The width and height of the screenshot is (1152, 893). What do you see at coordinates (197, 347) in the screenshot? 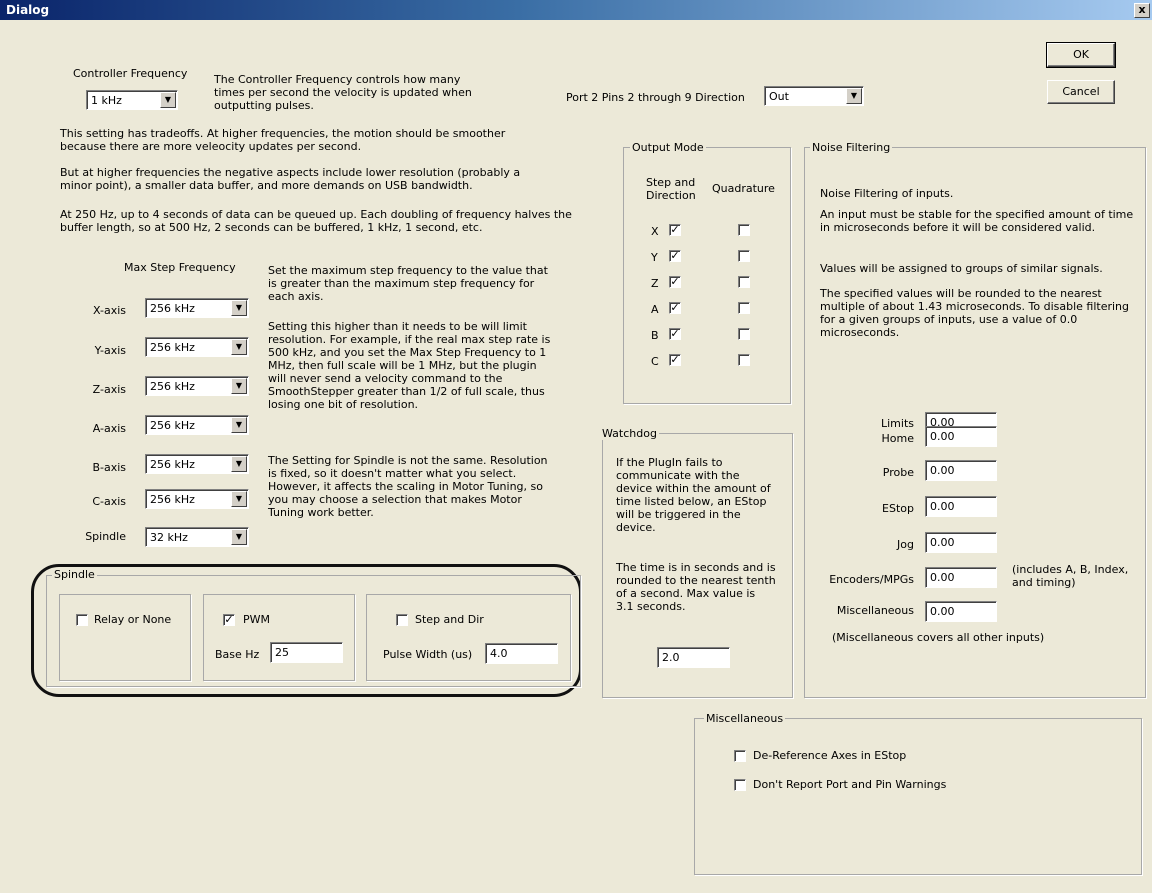
I see `y-axis-frequency-select: 256 kHz ▼` at bounding box center [197, 347].